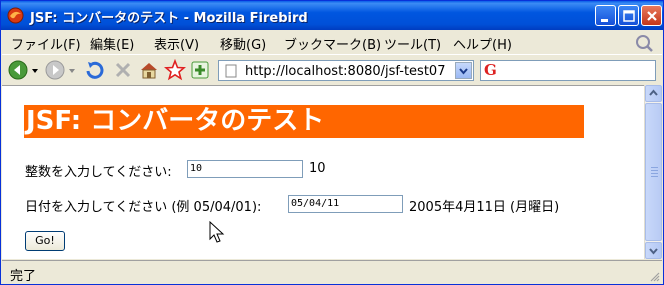 This screenshot has width=664, height=285. I want to click on menu-view: 表示(V), so click(176, 43).